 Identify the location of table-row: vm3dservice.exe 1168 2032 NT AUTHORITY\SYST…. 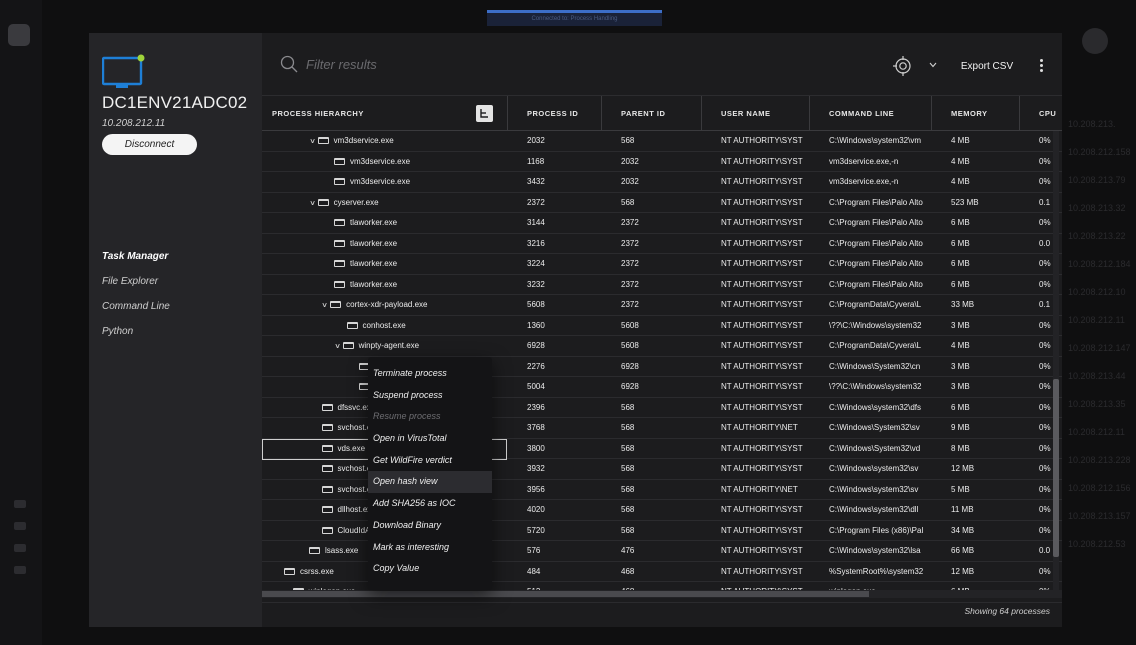
(662, 162).